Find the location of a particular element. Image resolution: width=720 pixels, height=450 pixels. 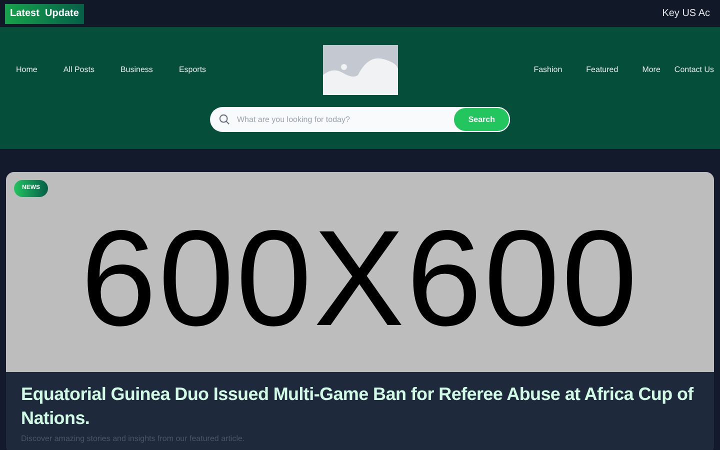

nav-link: Business is located at coordinates (136, 70).